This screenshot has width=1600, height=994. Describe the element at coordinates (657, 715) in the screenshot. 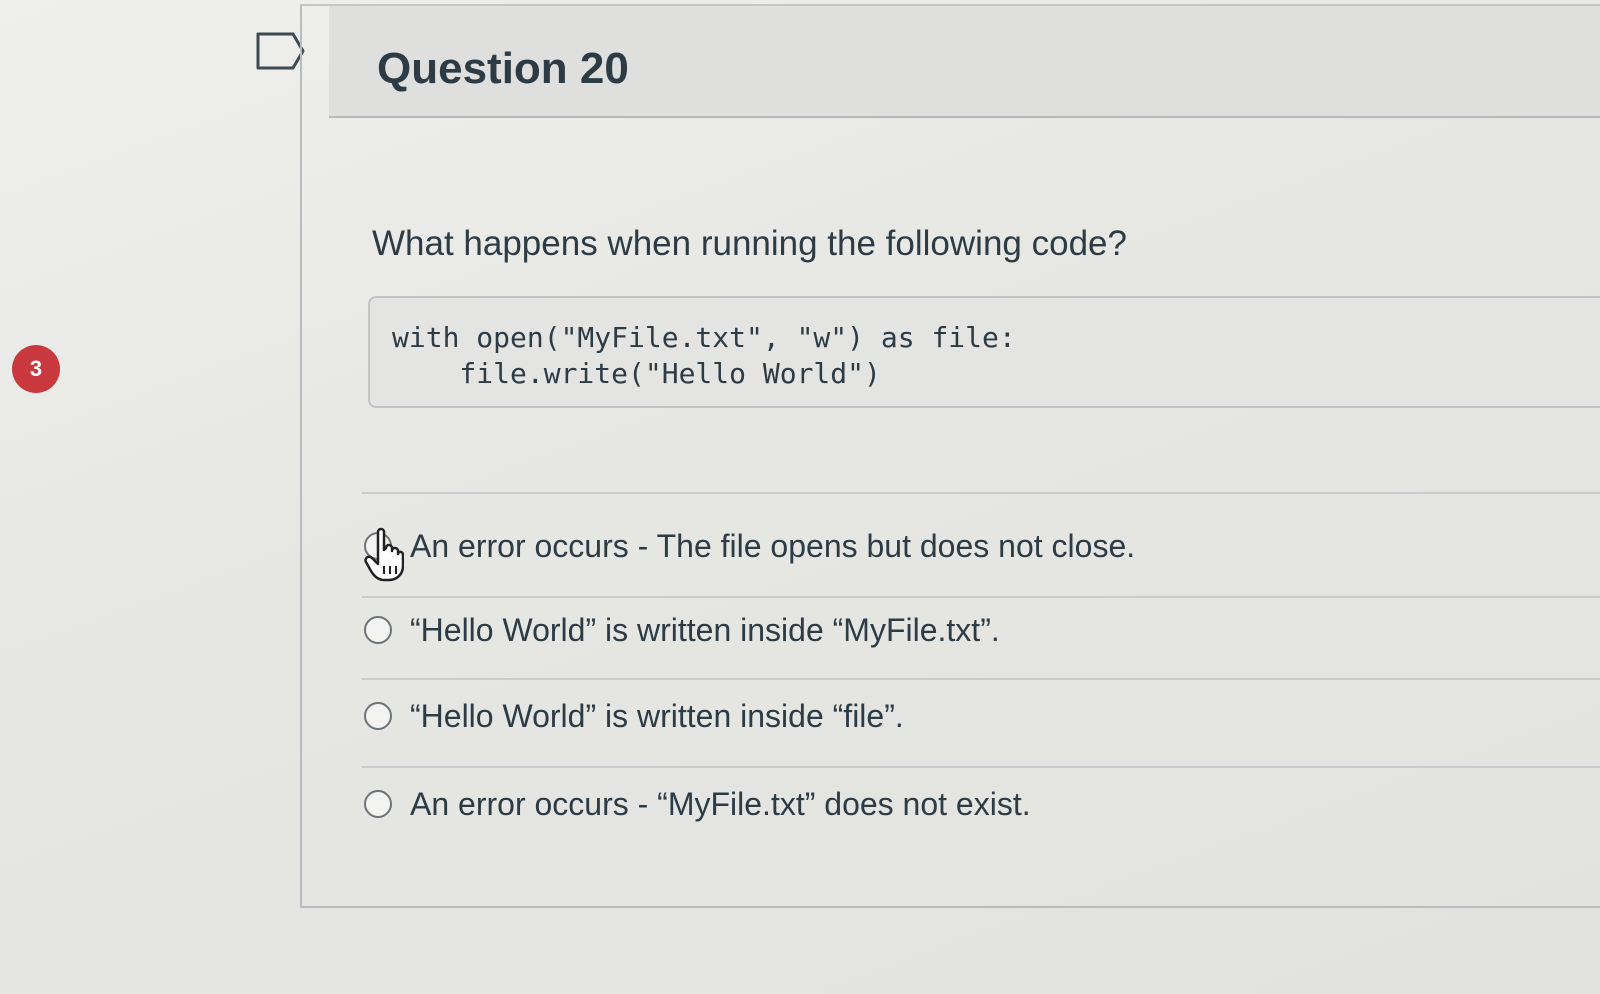

I see `answer-label: “Hello World” is written inside “file”.` at that location.